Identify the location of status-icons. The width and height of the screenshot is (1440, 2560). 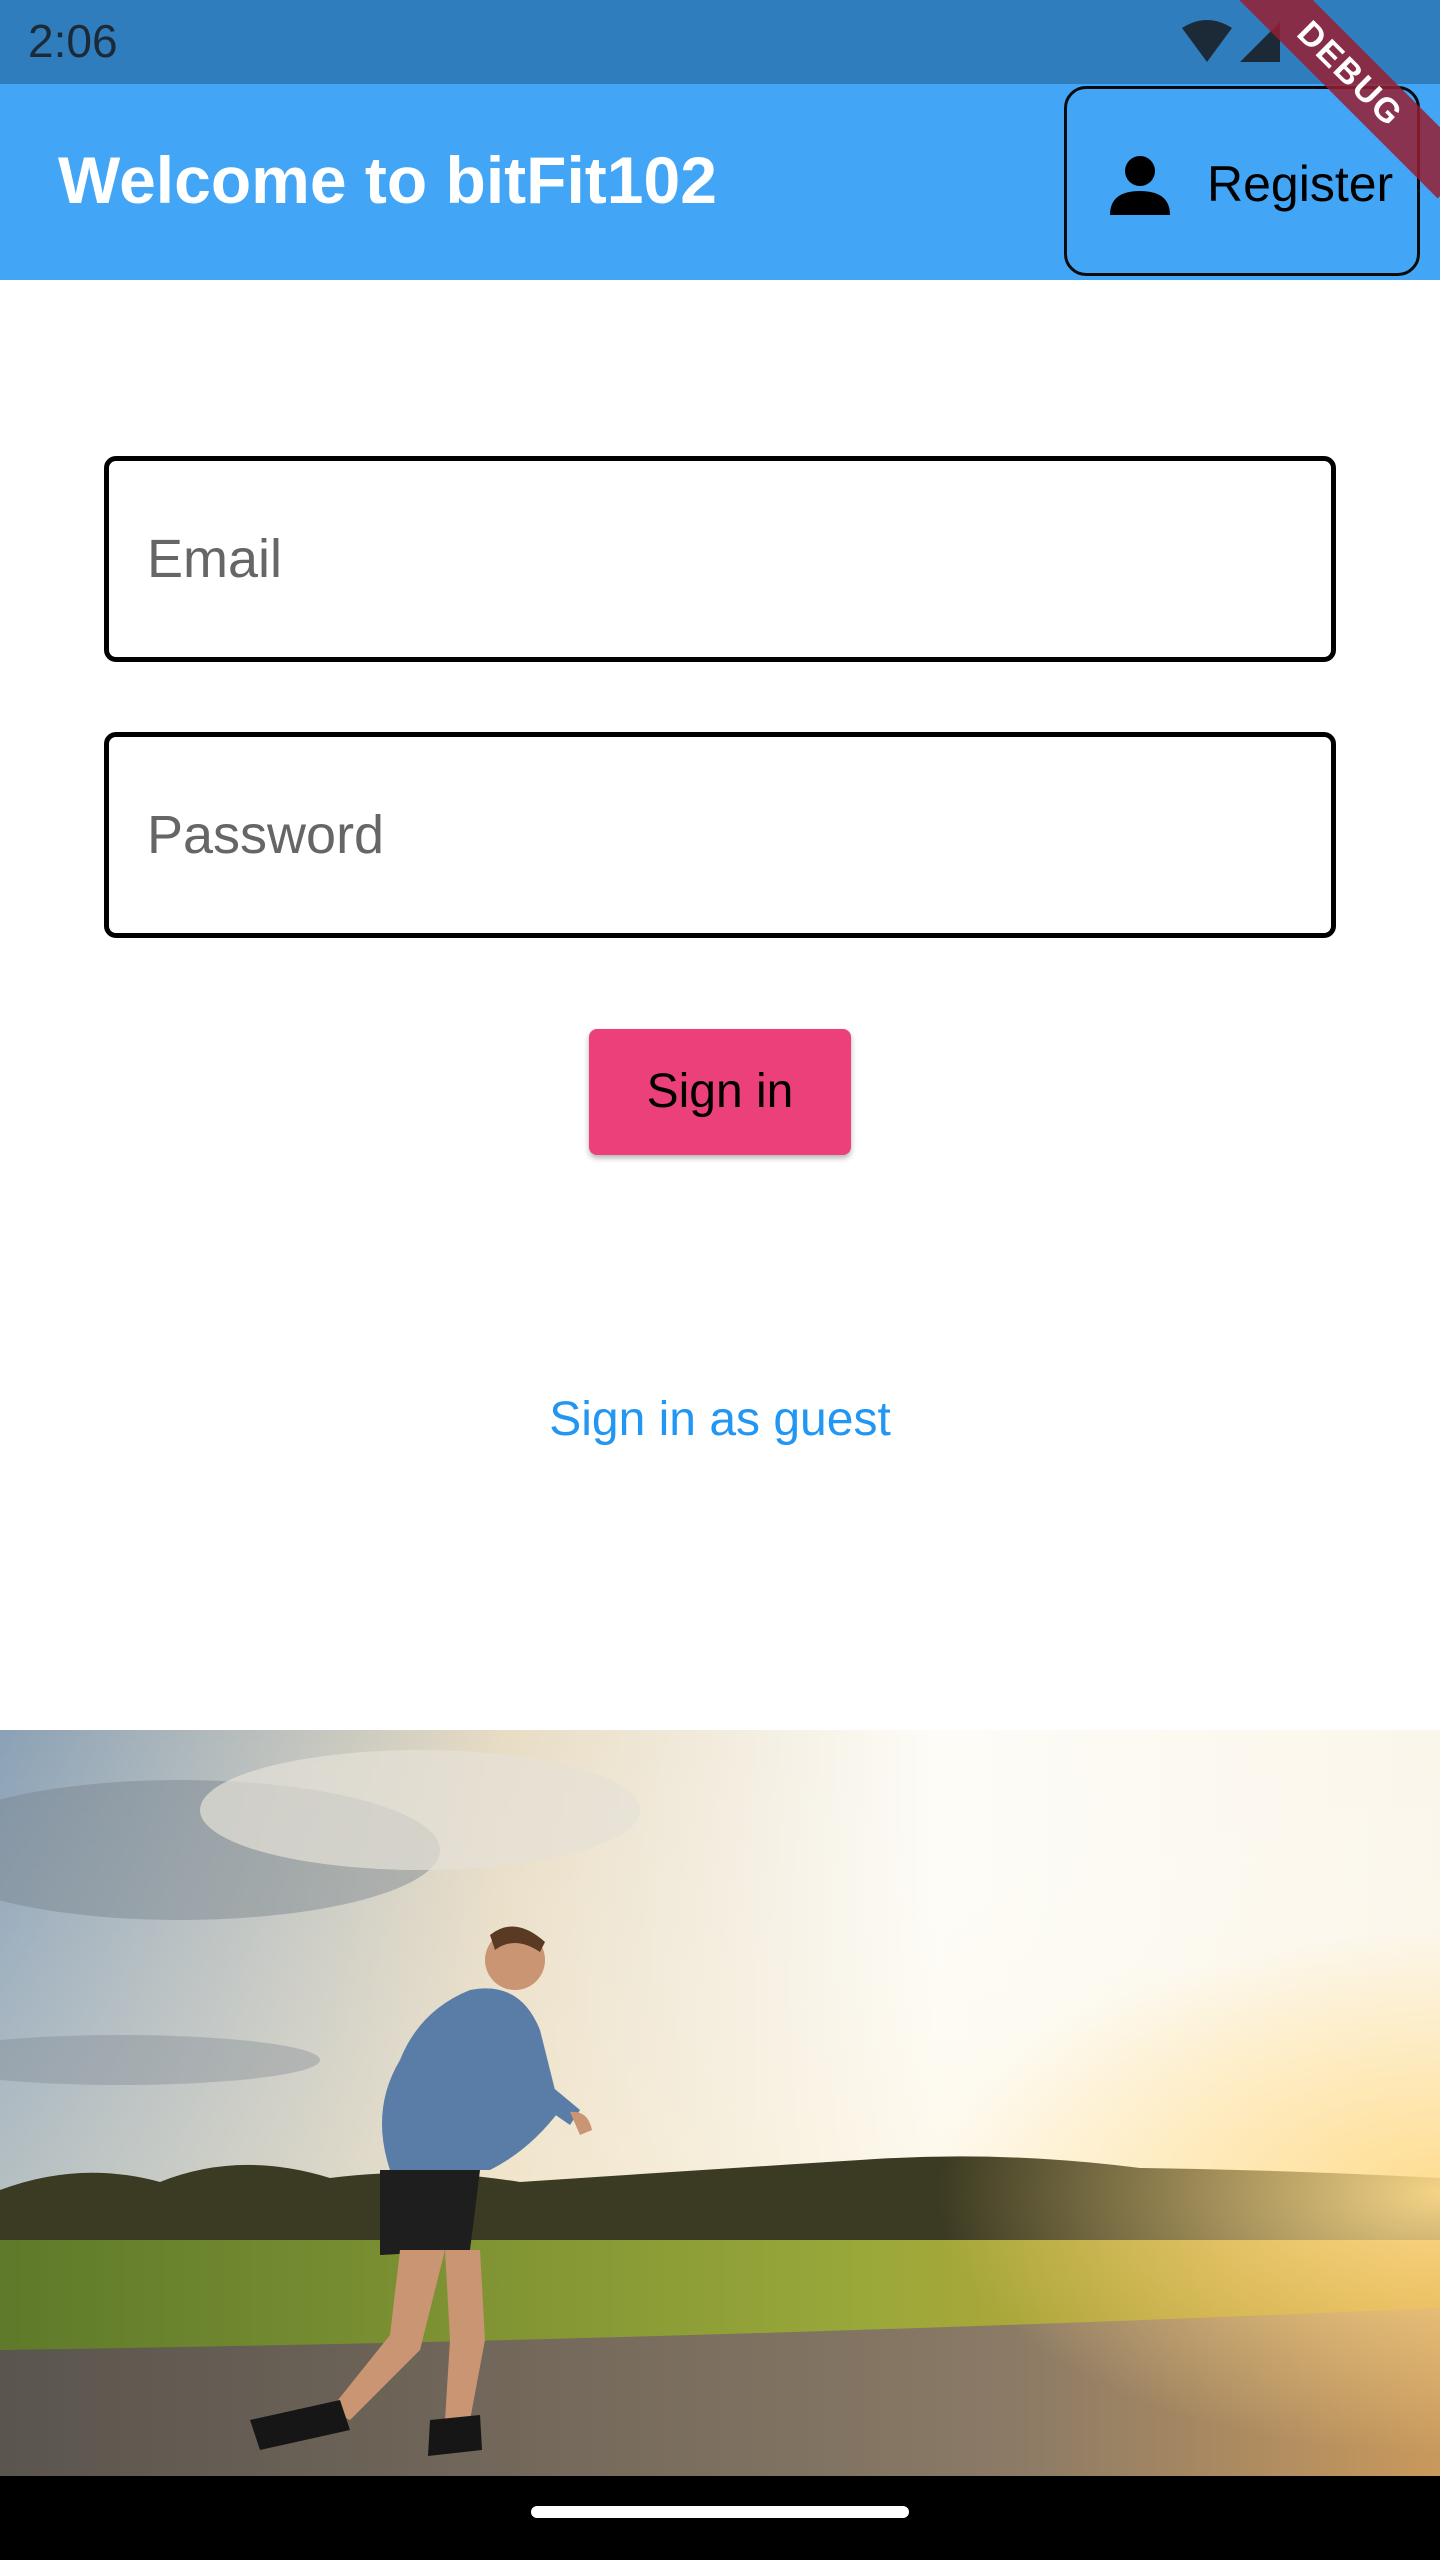
(1231, 41).